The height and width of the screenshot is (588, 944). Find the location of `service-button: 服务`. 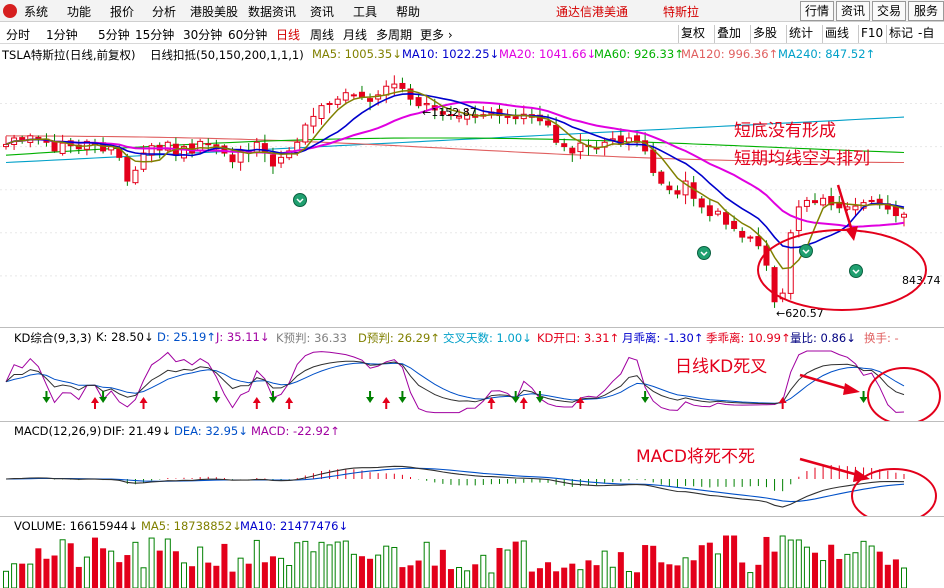

service-button: 服务 is located at coordinates (926, 11).